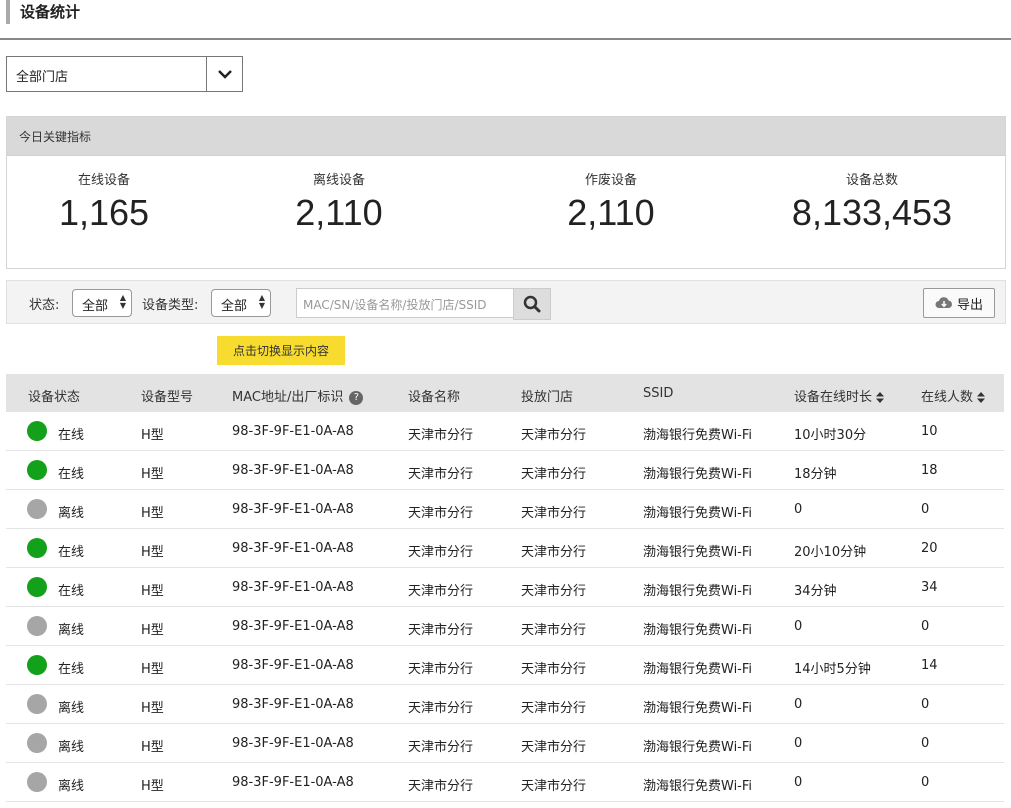 This screenshot has width=1011, height=808. I want to click on export-button: 导出, so click(959, 303).